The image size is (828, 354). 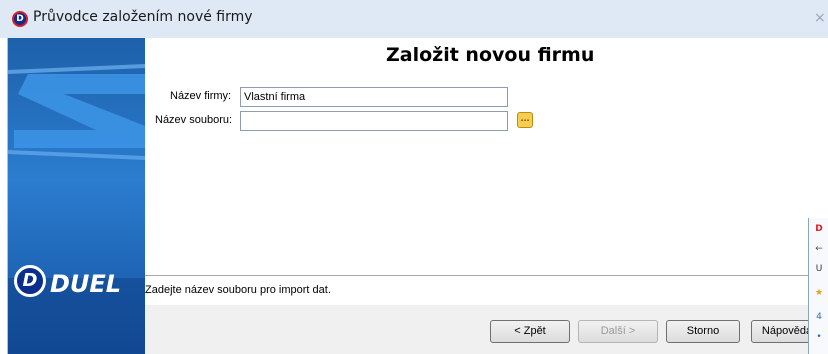 I want to click on wizard-sidebar: D DUEL, so click(x=76, y=196).